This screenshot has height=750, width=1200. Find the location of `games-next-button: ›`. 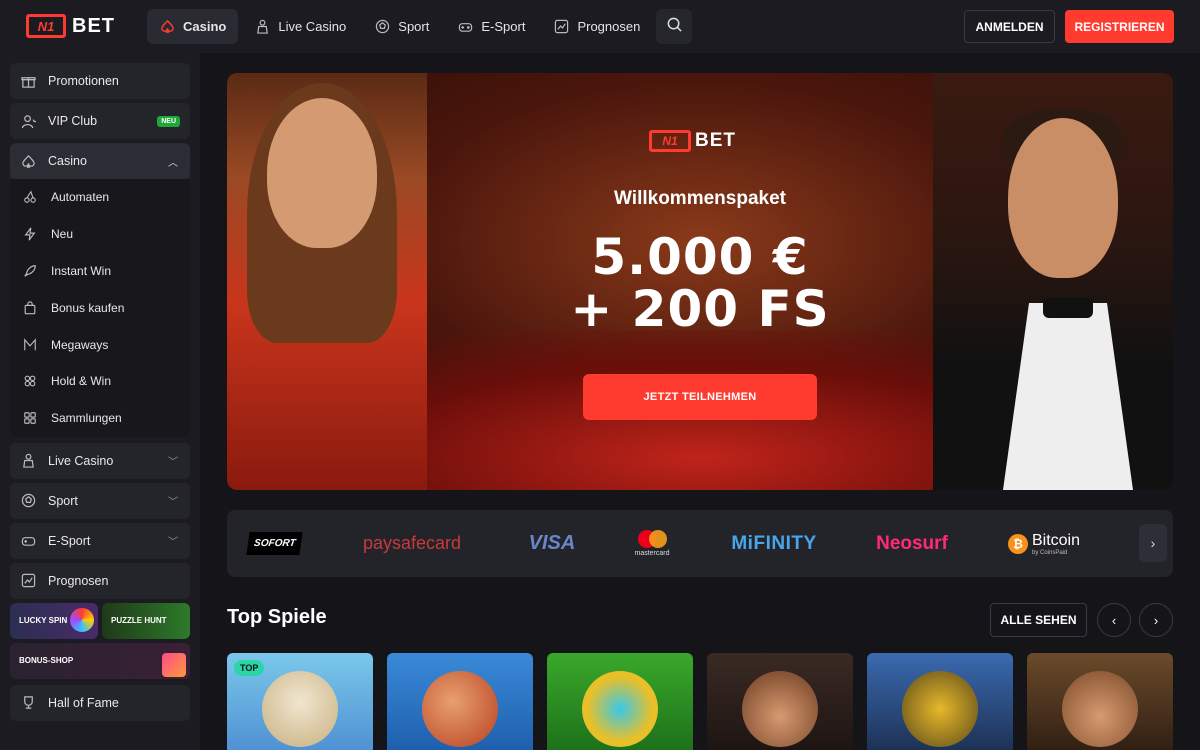

games-next-button: › is located at coordinates (1156, 620).